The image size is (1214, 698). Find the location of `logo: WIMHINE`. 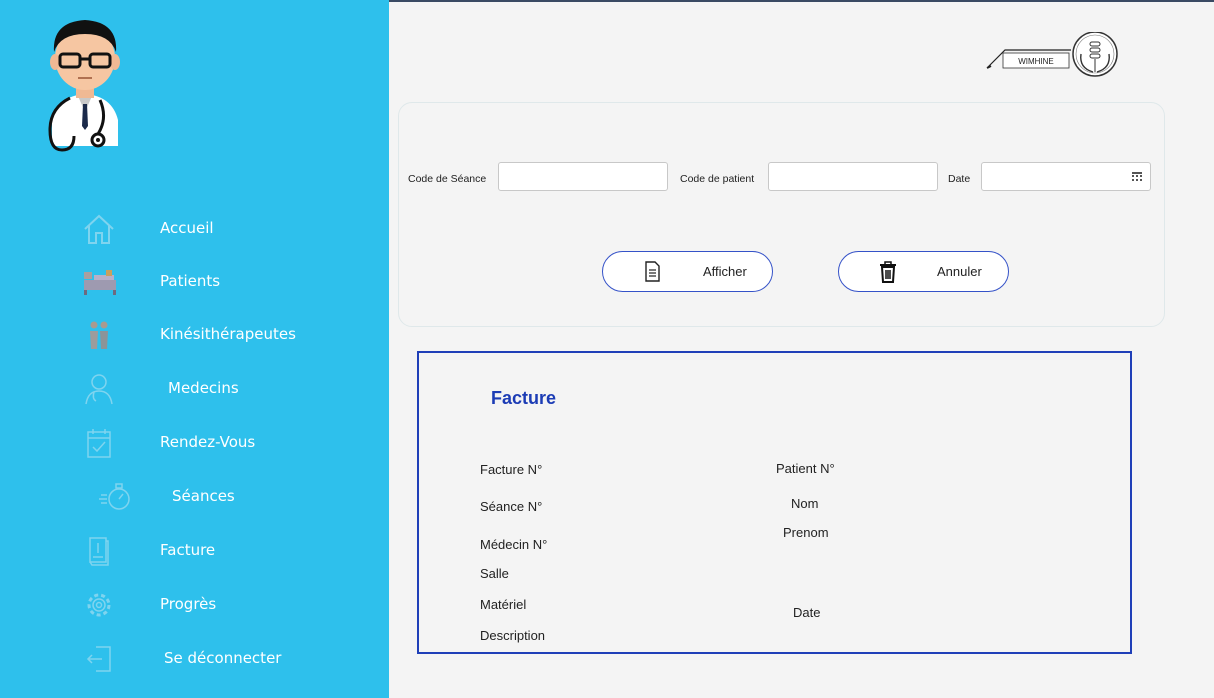

logo: WIMHINE is located at coordinates (1055, 59).